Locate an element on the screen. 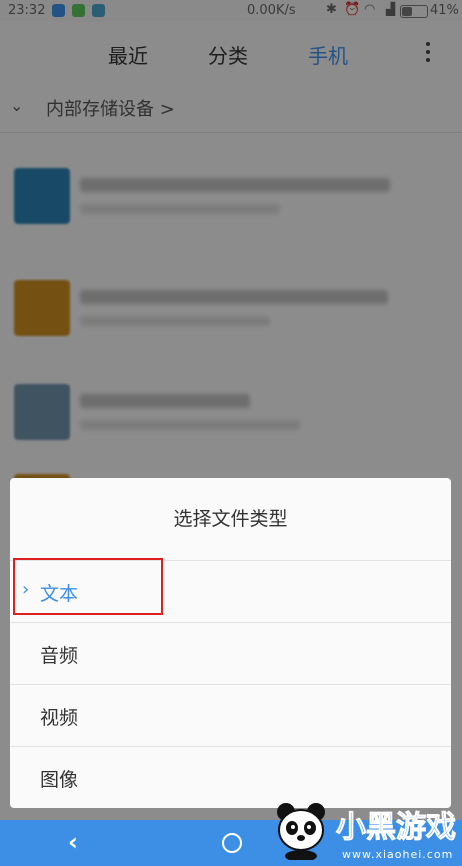  watermark-brand: 小黑游戏 is located at coordinates (396, 828).